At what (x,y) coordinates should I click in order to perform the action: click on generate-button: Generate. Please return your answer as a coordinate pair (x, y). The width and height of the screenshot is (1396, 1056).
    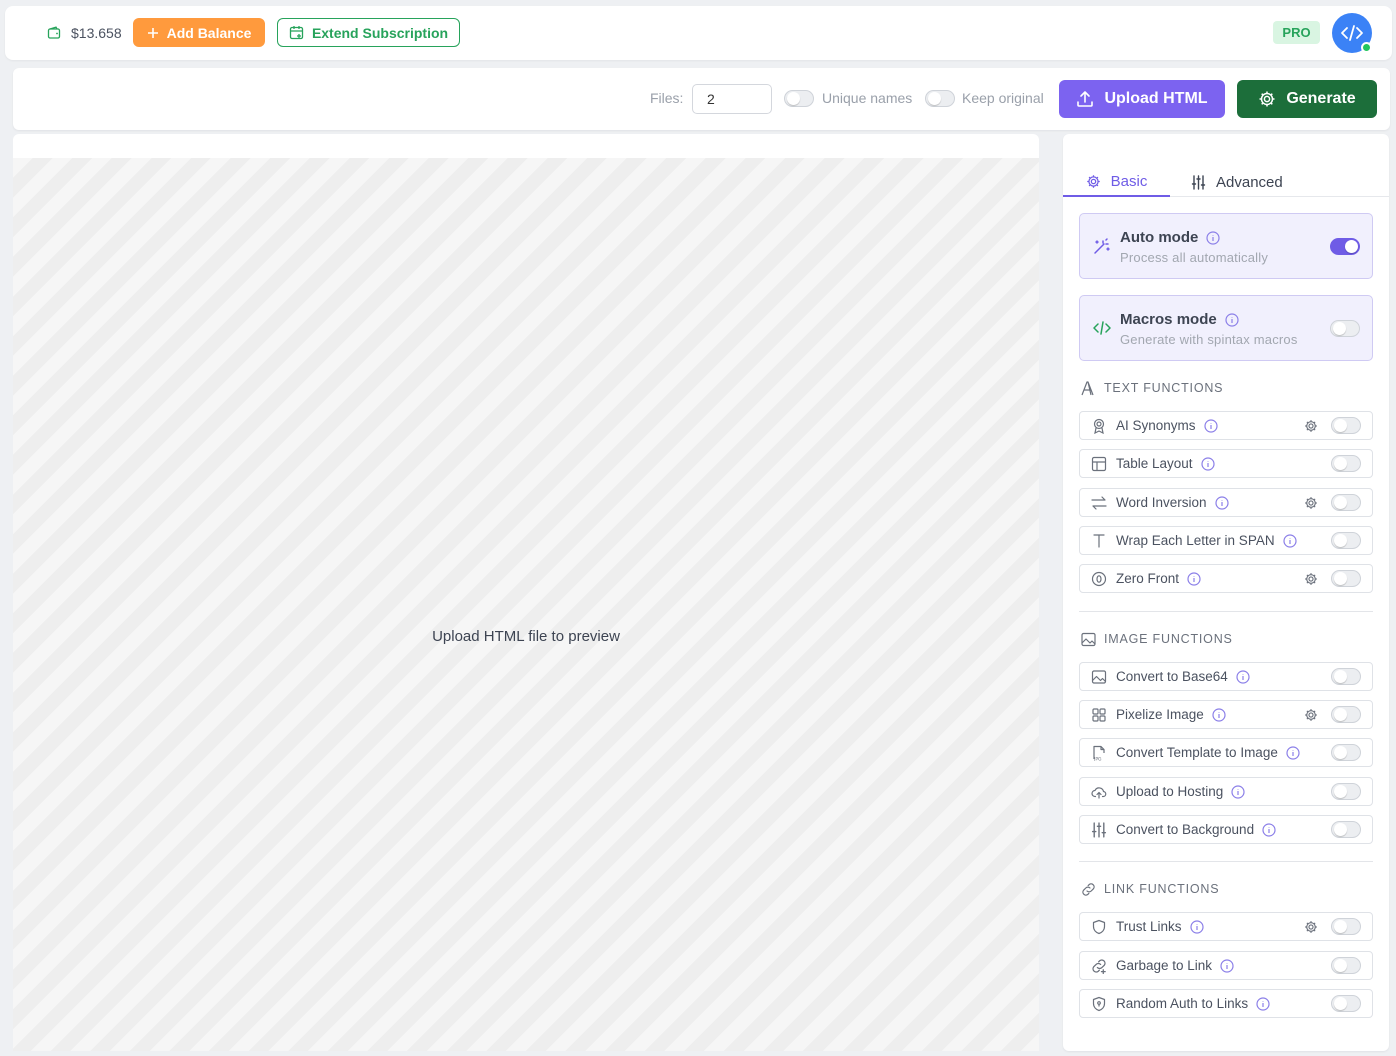
    Looking at the image, I should click on (1307, 99).